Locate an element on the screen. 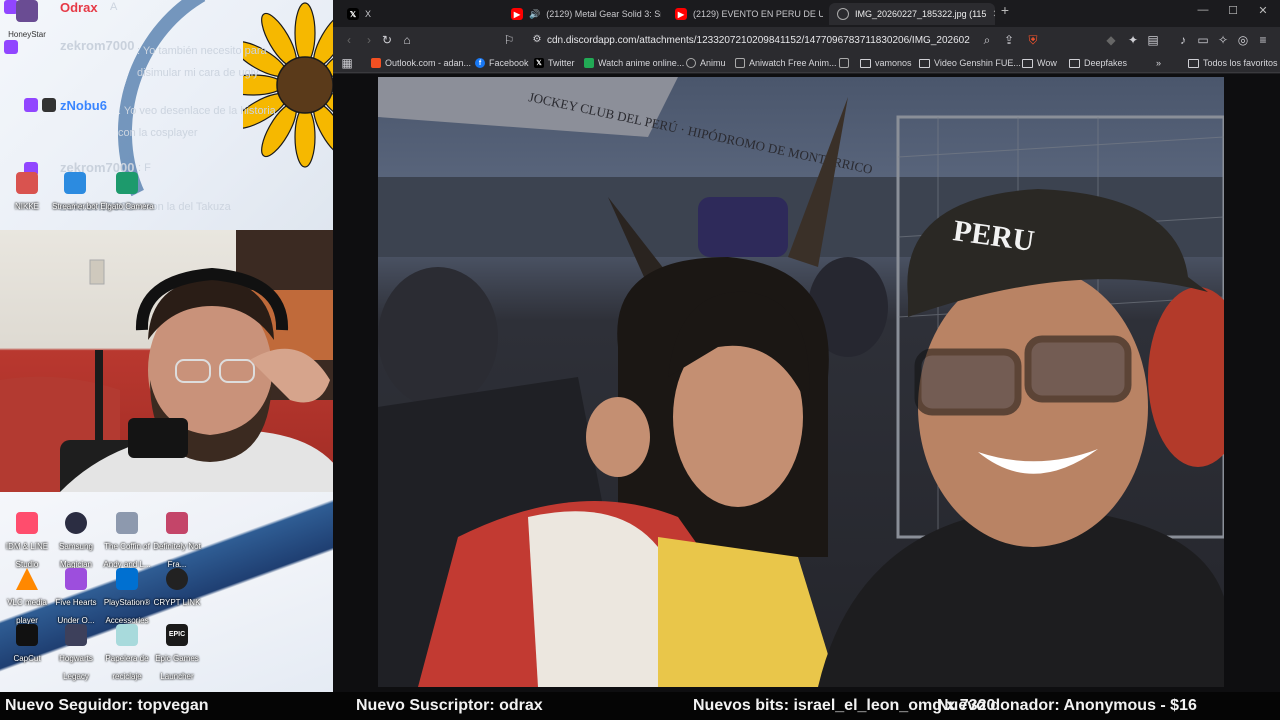 The width and height of the screenshot is (1280, 720). playstation-icon is located at coordinates (127, 579).